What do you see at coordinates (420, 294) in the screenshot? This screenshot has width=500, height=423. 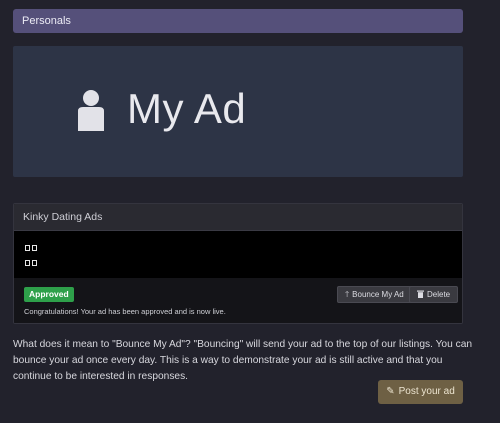 I see `trash-icon` at bounding box center [420, 294].